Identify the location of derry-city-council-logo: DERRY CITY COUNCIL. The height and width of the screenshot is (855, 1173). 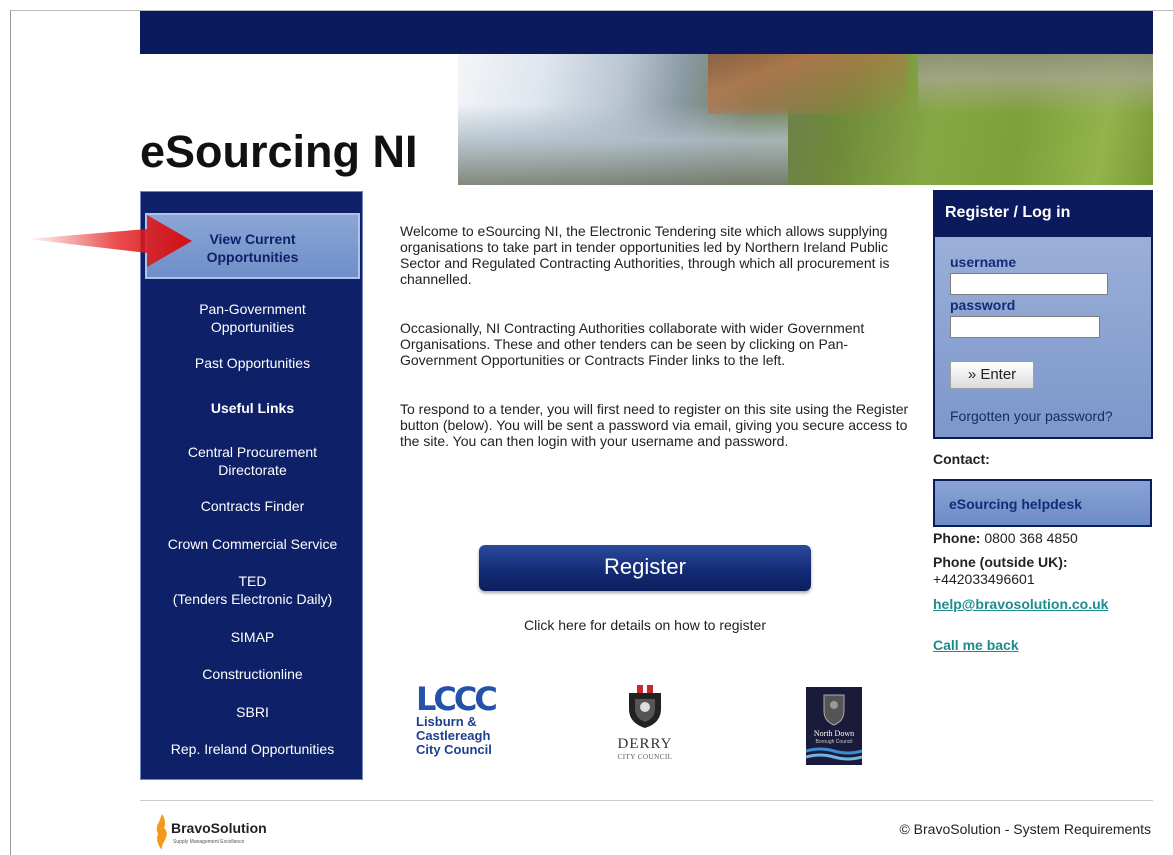
(645, 726).